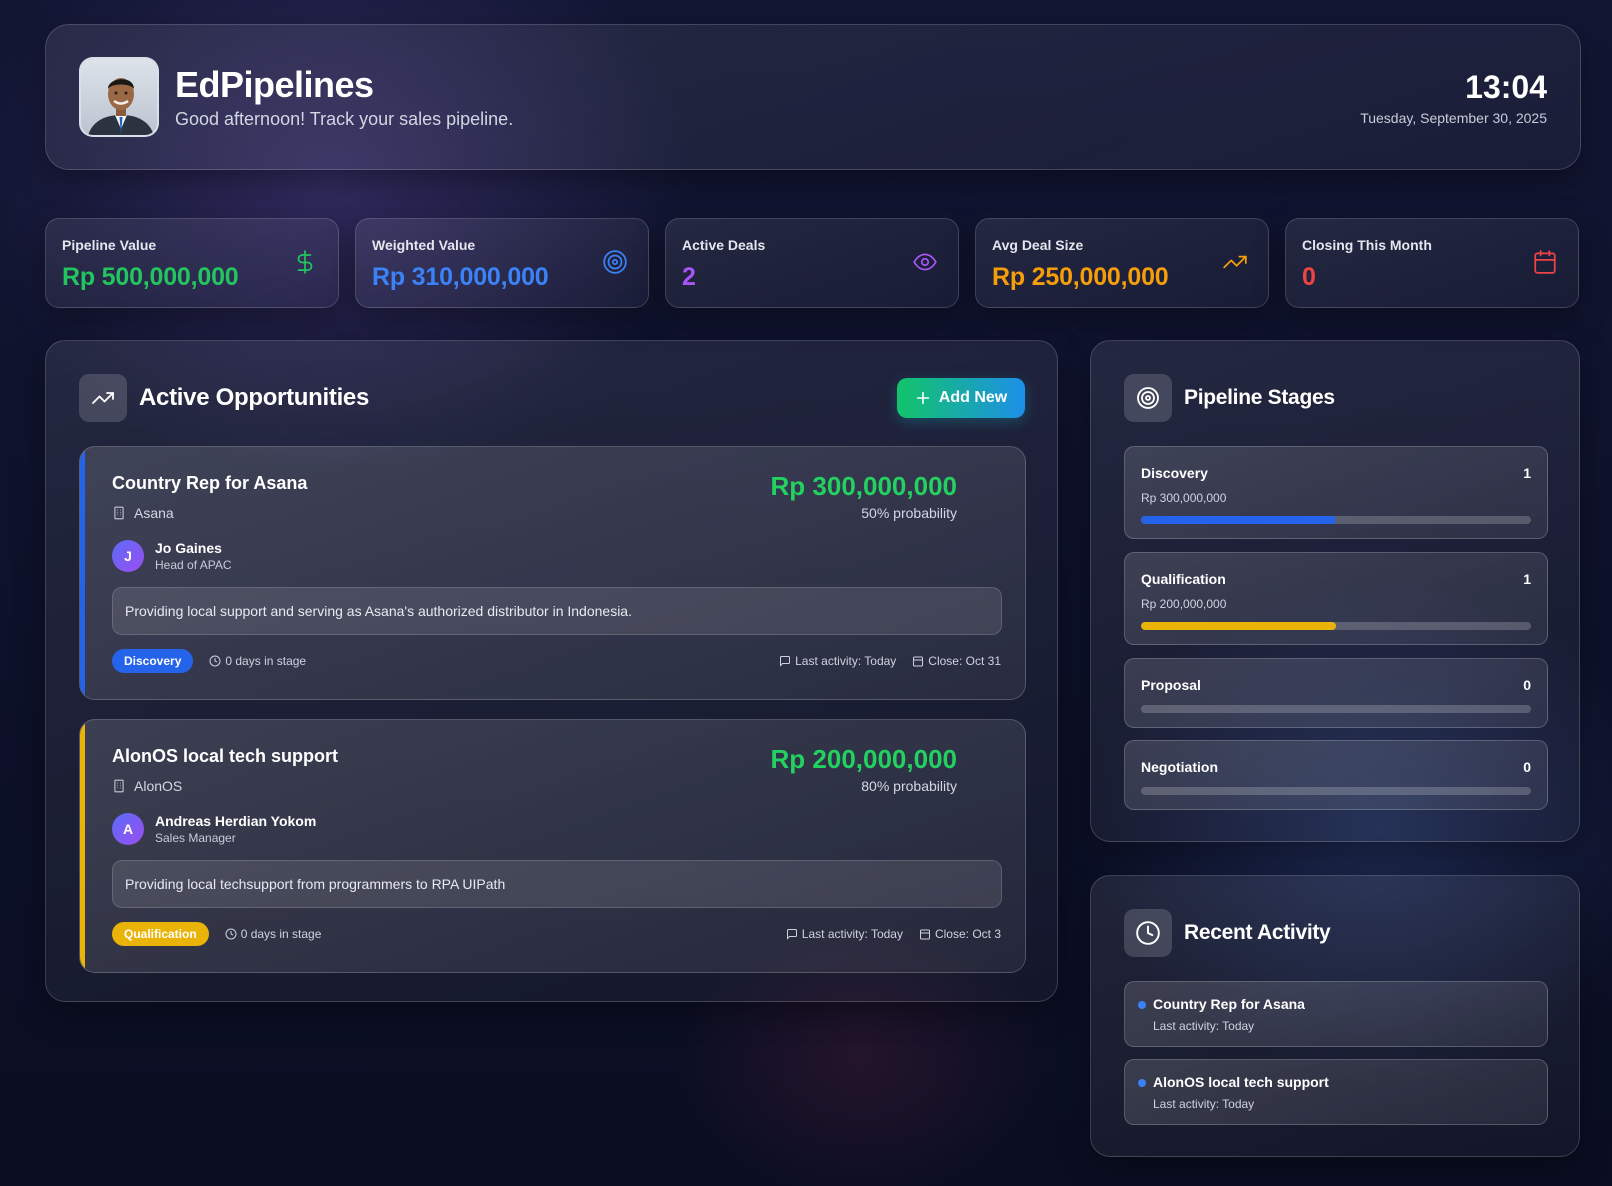 The width and height of the screenshot is (1612, 1186). I want to click on contact-name: Jo Gaines, so click(188, 548).